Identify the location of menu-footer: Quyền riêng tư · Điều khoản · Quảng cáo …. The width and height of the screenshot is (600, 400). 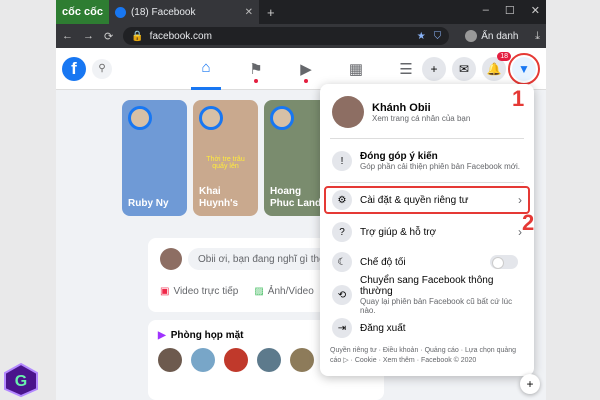
(425, 356).